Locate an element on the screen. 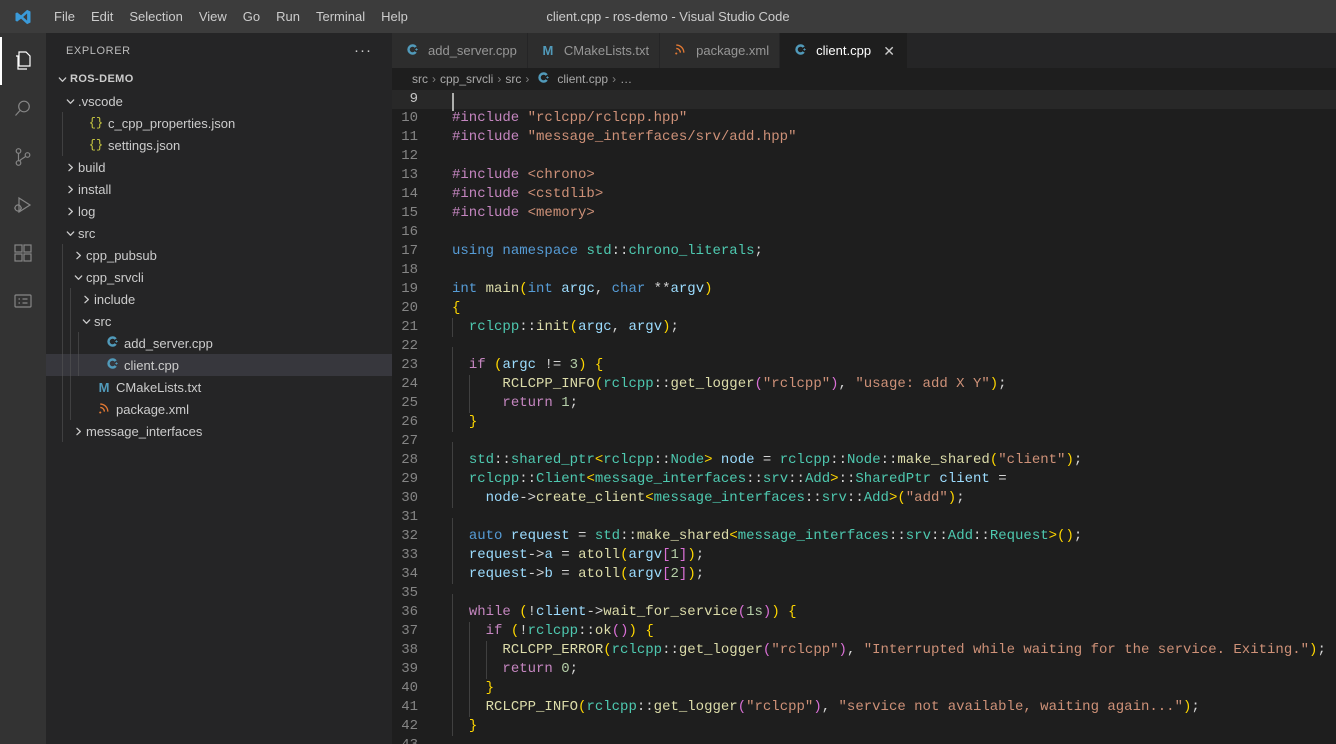 Image resolution: width=1336 pixels, height=744 pixels. code-line: 10 #include "rclcpp/rclcpp.hpp" is located at coordinates (864, 118).